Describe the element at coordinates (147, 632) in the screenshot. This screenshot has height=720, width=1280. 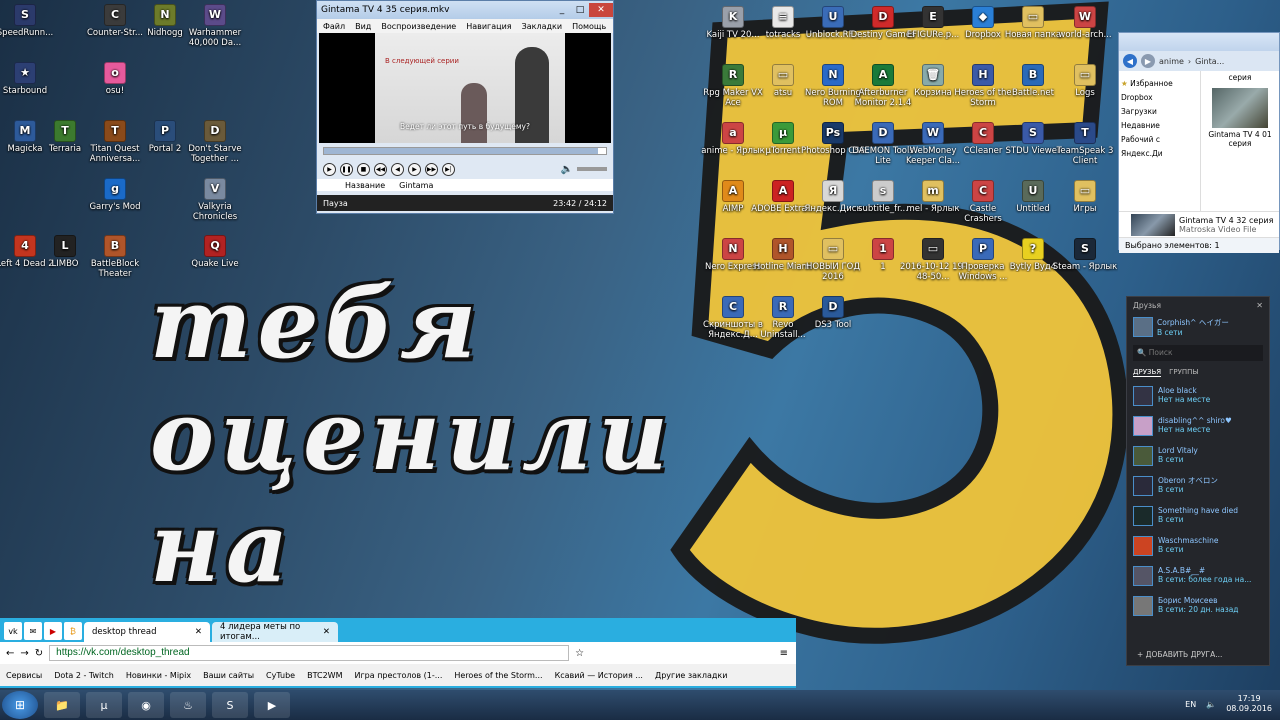
I see `tab-desktop-thread: desktop thread ✕` at that location.